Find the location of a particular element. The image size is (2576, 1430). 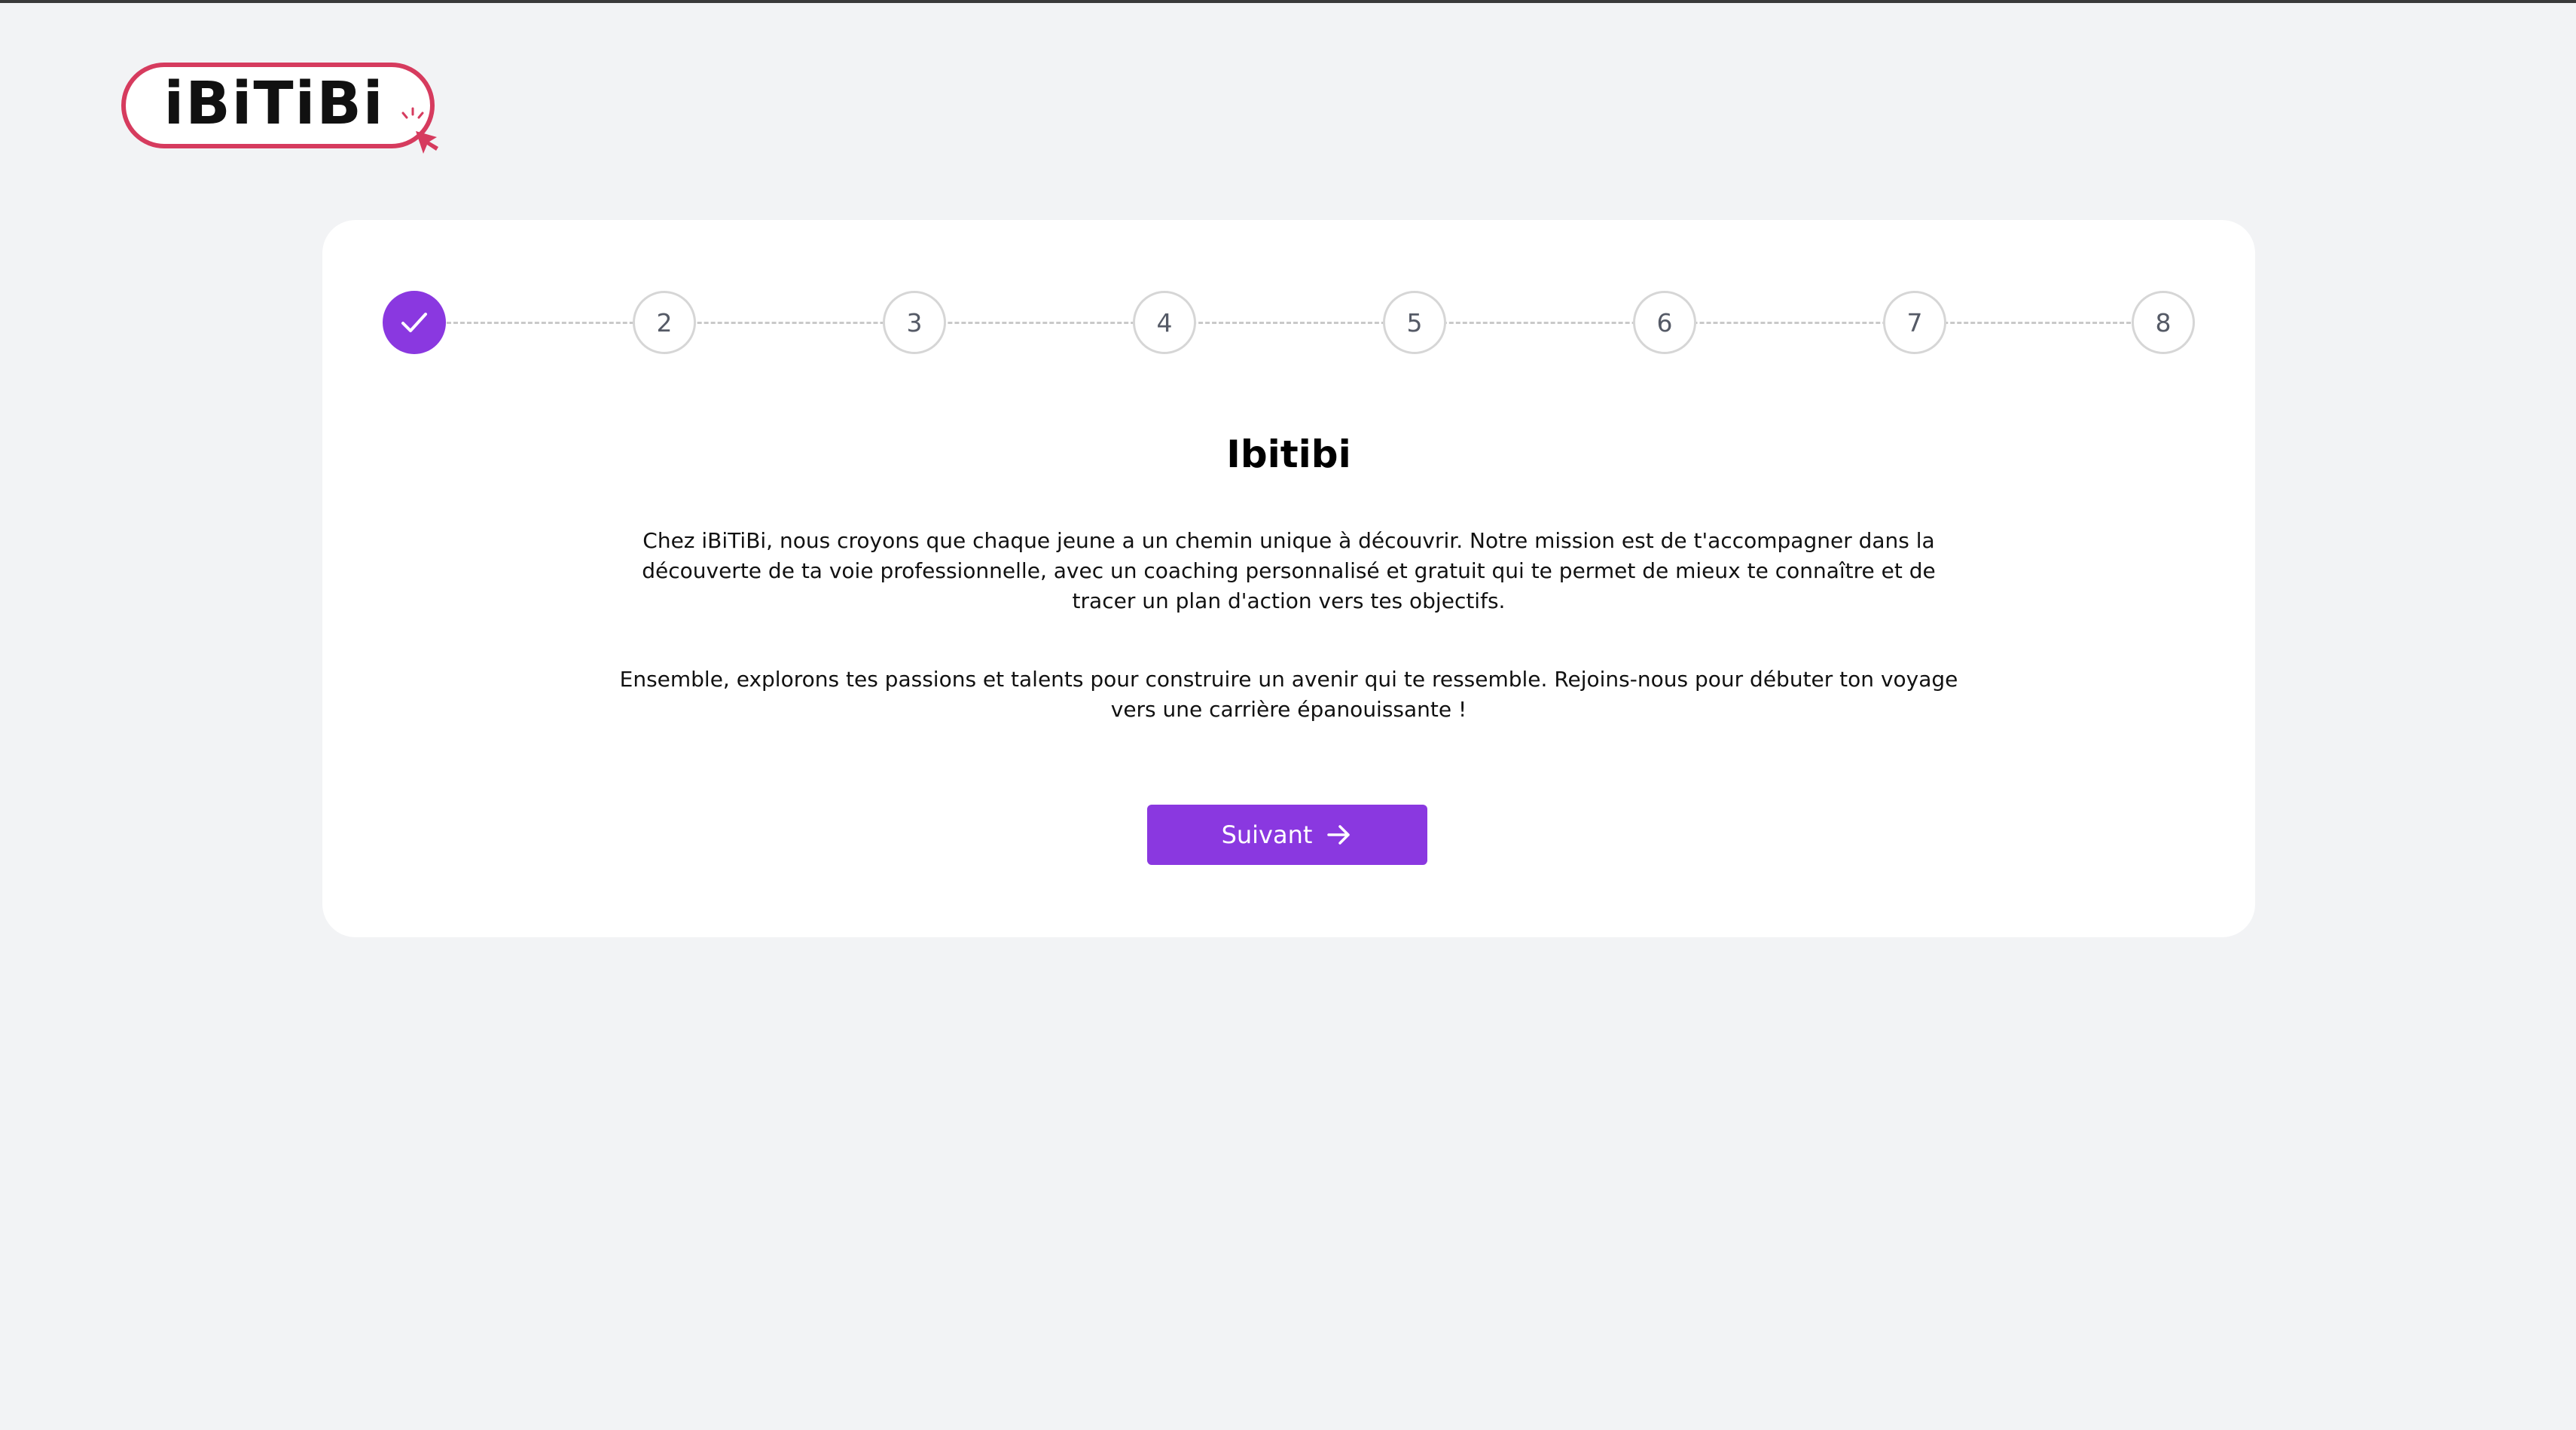

step-number: 7 is located at coordinates (1915, 322).